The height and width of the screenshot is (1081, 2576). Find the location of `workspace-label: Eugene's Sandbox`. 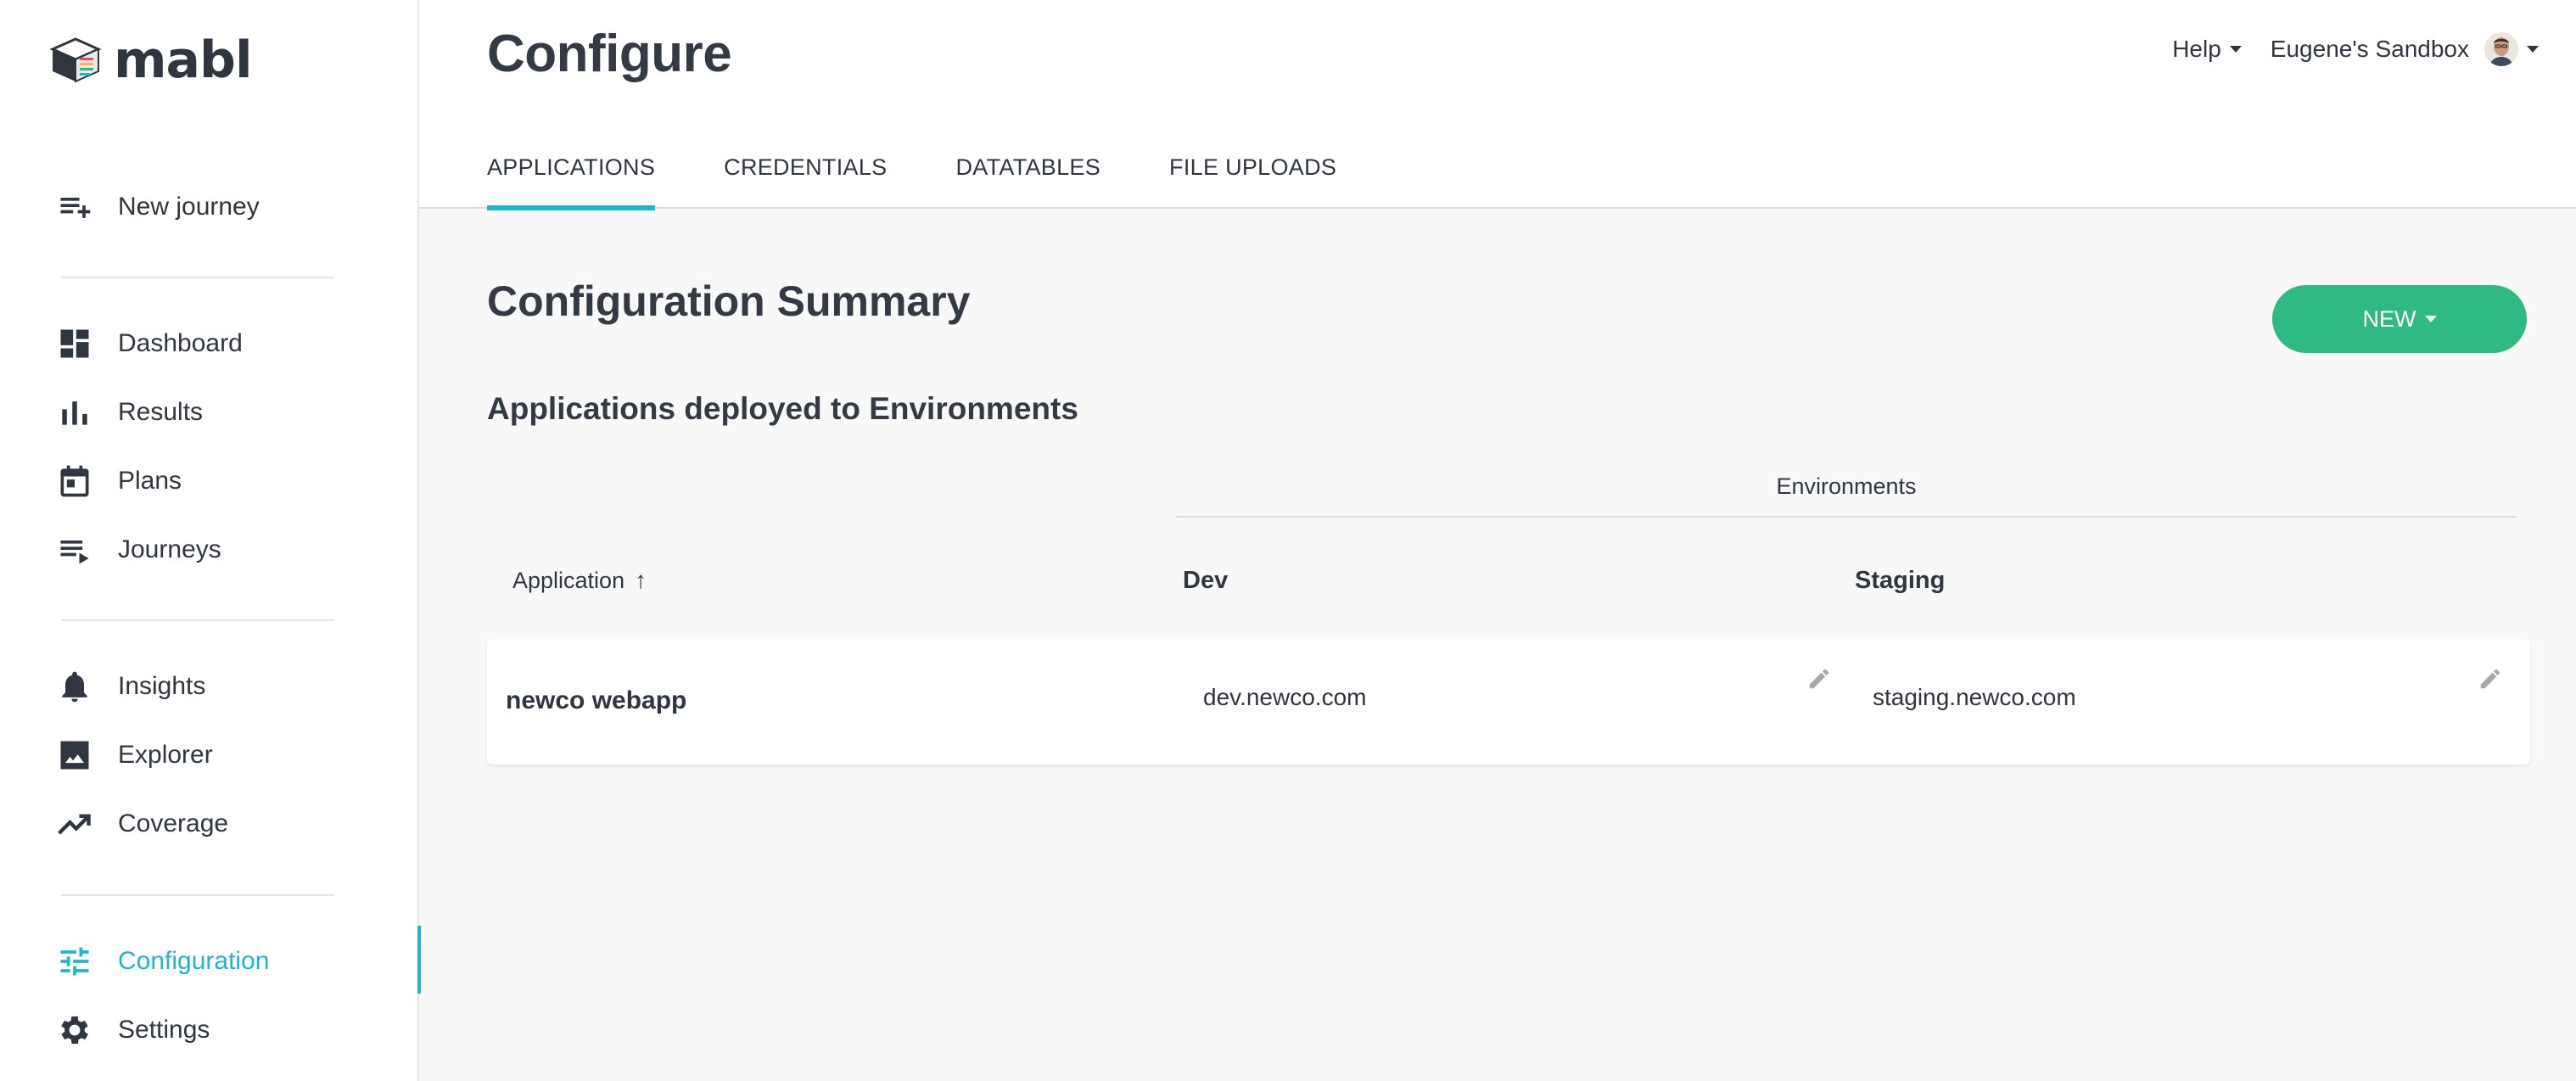

workspace-label: Eugene's Sandbox is located at coordinates (2369, 49).